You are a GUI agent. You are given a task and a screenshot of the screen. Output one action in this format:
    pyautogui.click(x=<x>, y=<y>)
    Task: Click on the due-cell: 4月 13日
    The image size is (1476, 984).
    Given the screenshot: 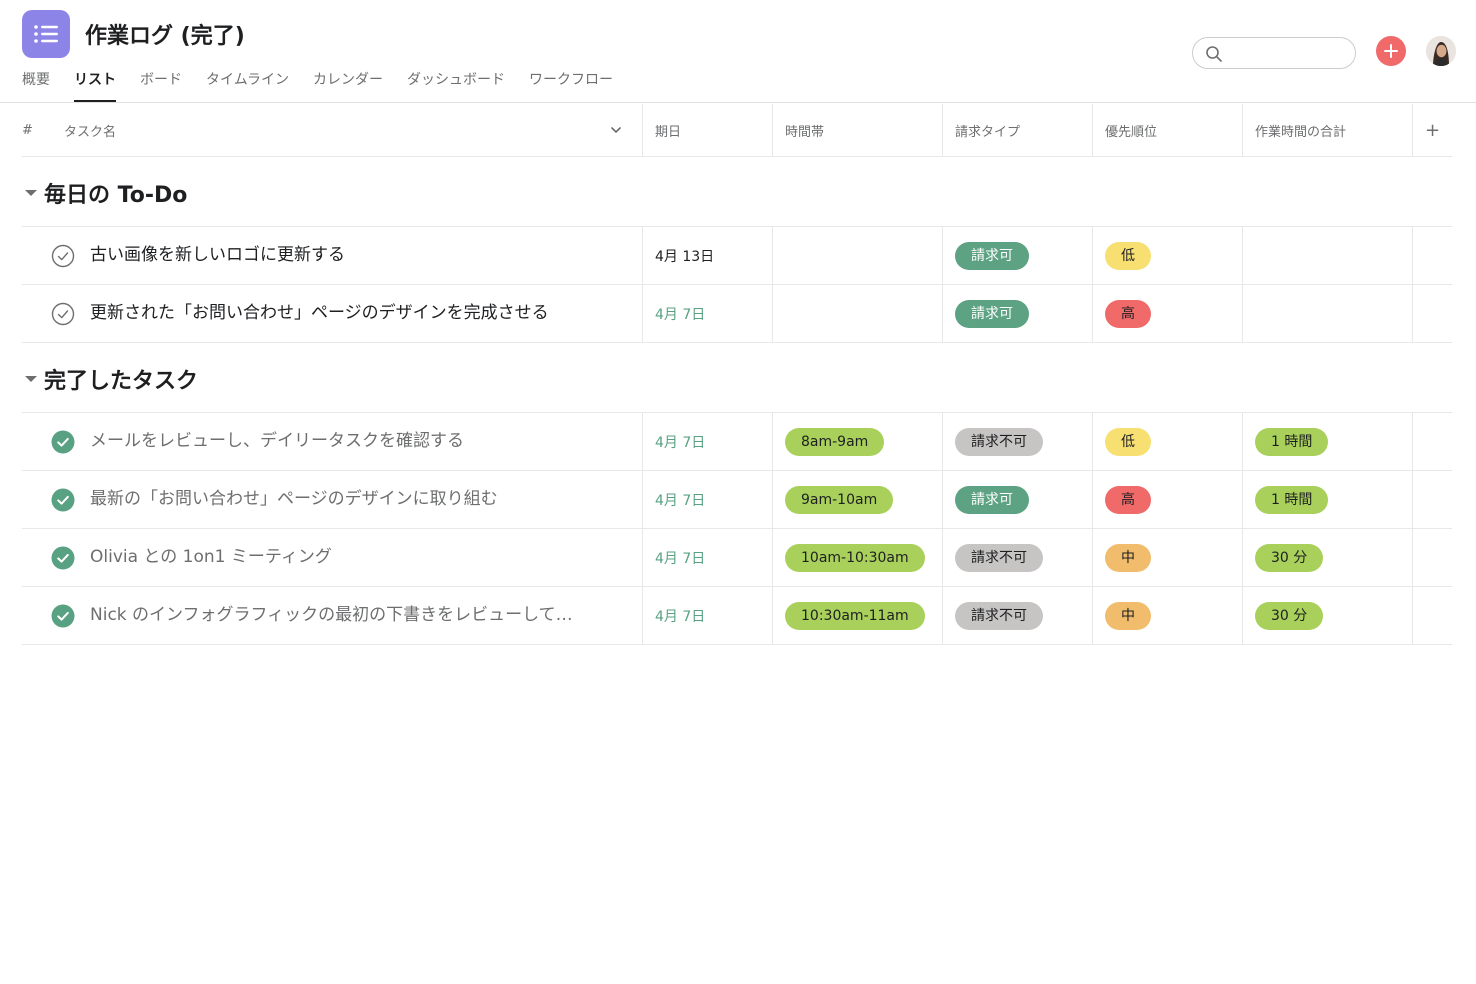 What is the action you would take?
    pyautogui.click(x=707, y=255)
    